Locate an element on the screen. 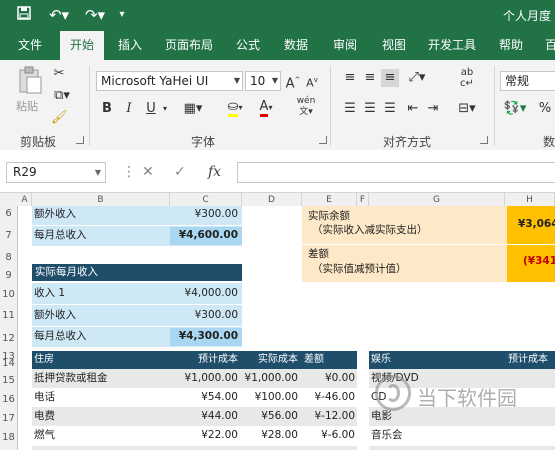  align-bottom-icon: ≡ is located at coordinates (390, 78).